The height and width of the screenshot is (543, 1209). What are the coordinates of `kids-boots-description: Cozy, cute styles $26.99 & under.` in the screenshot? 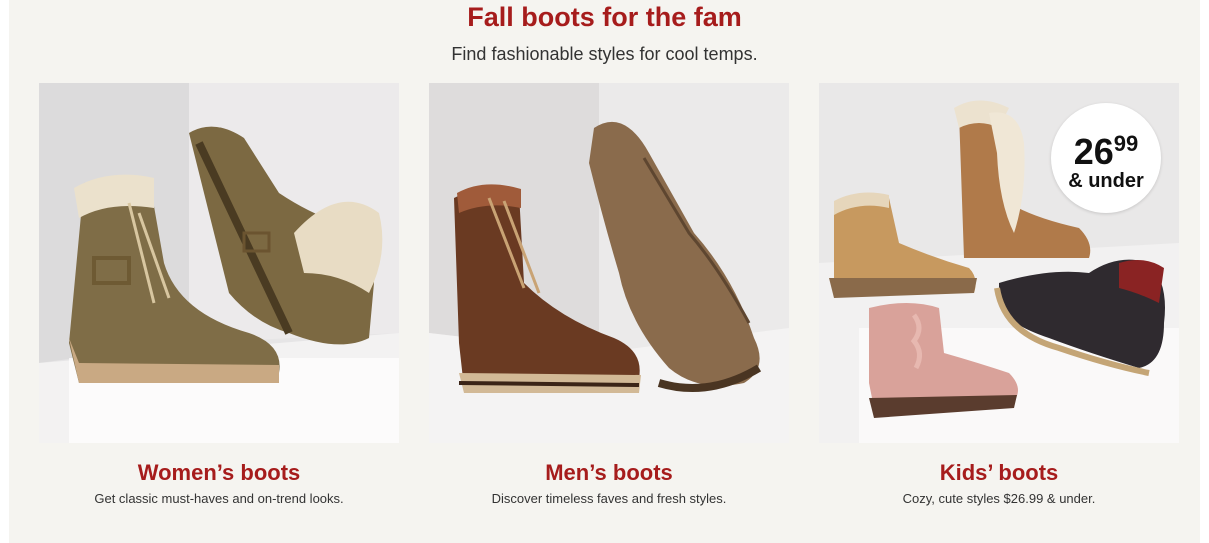 It's located at (999, 498).